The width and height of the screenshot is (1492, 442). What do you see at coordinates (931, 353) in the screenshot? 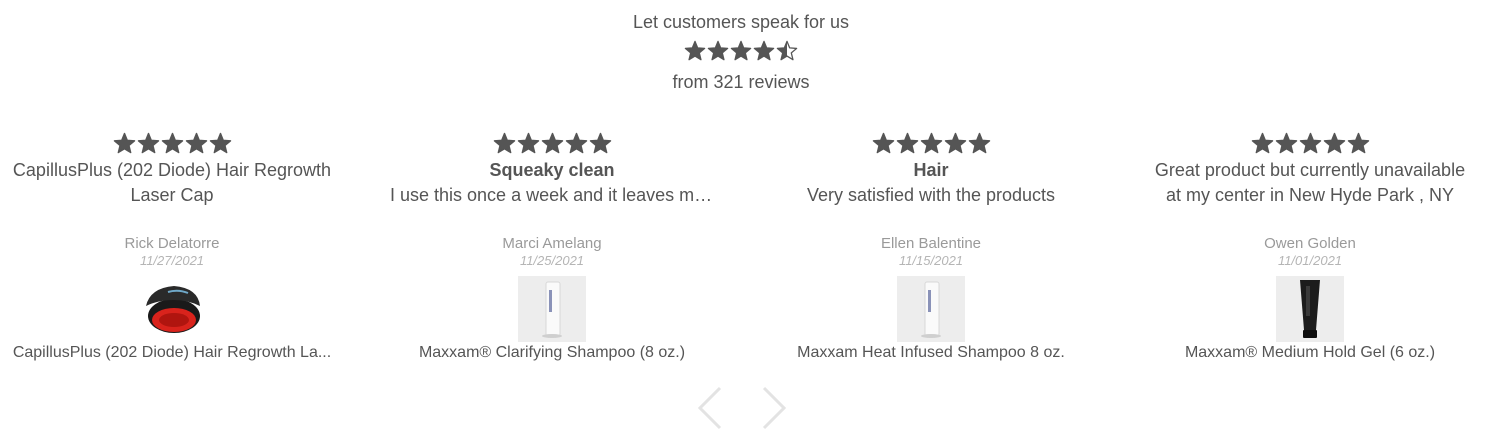
I see `review-product-link: Maxxam Heat Infused Shampoo 8 oz.` at bounding box center [931, 353].